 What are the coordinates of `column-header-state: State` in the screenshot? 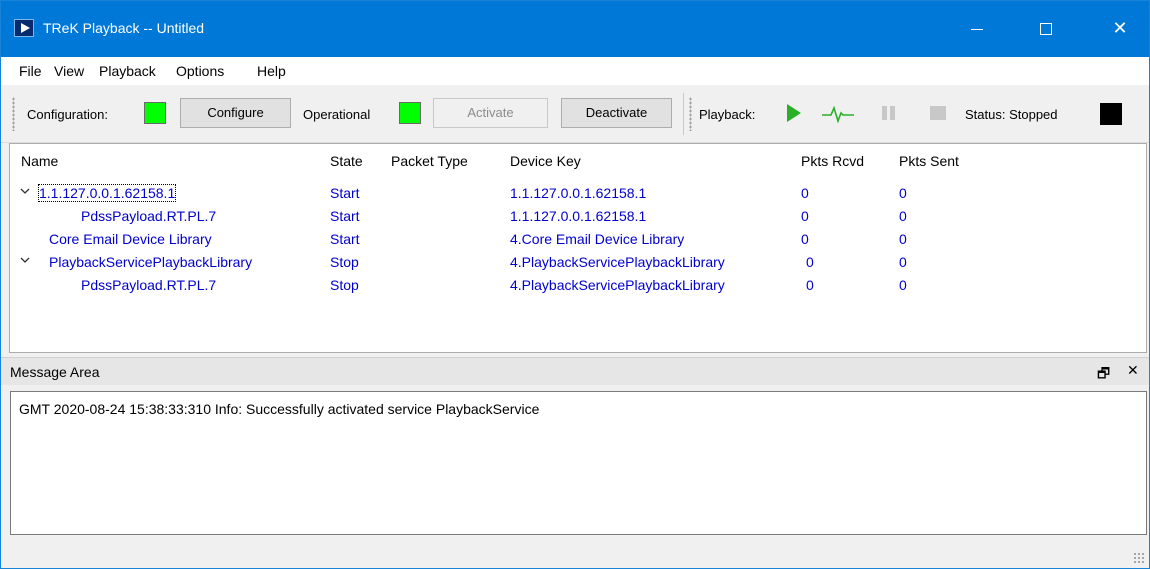 It's located at (346, 161).